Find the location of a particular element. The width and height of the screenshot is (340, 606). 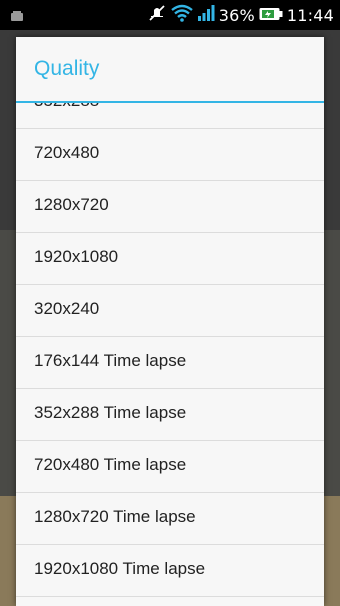

list-item: 352x288 is located at coordinates (170, 116).